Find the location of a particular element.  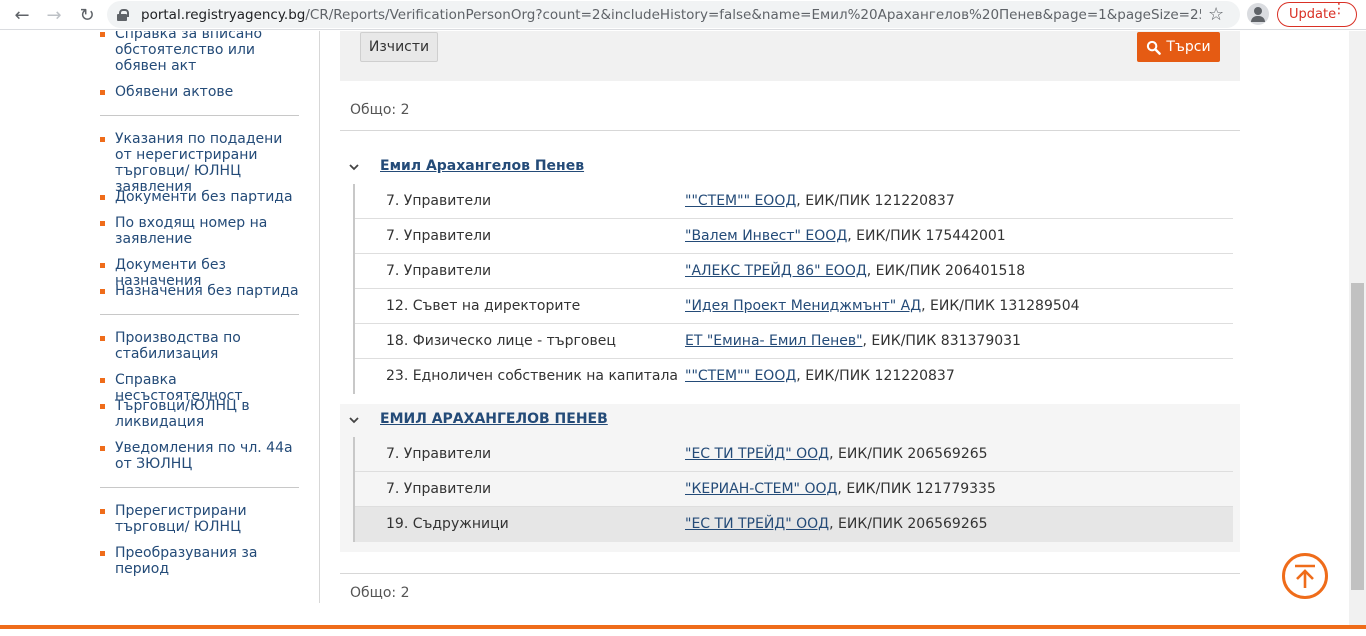

clear-button: Изчисти is located at coordinates (399, 47).